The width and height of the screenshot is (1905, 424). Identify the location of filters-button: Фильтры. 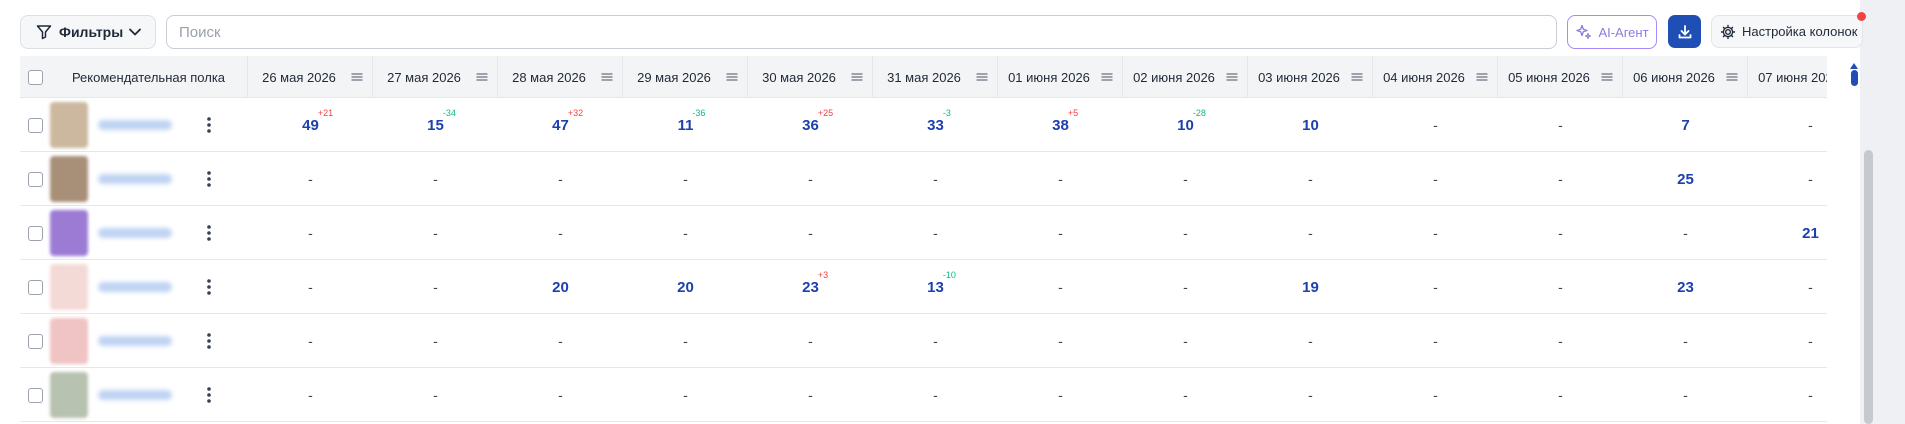
(88, 32).